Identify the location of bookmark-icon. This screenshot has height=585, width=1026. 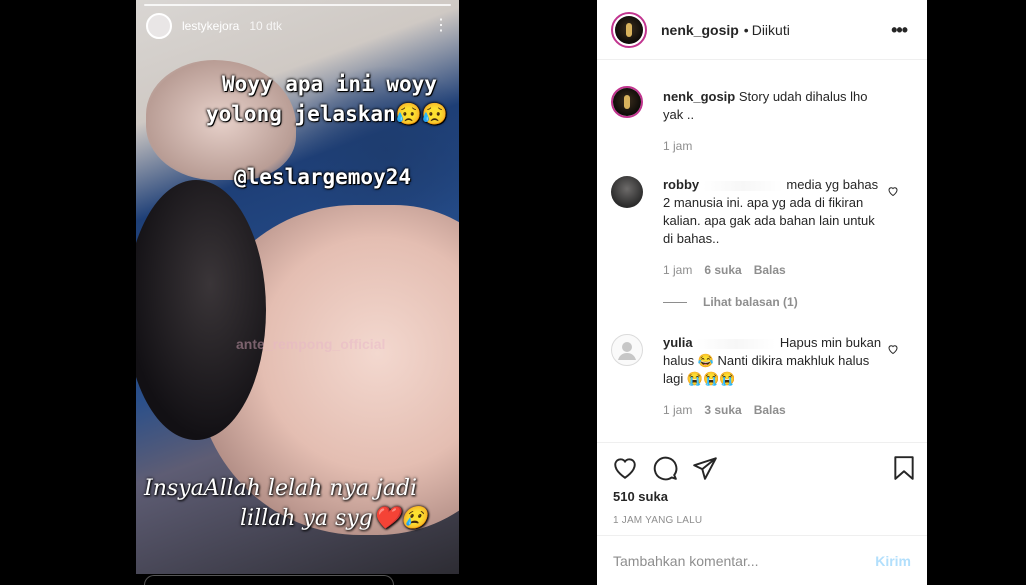
(904, 468).